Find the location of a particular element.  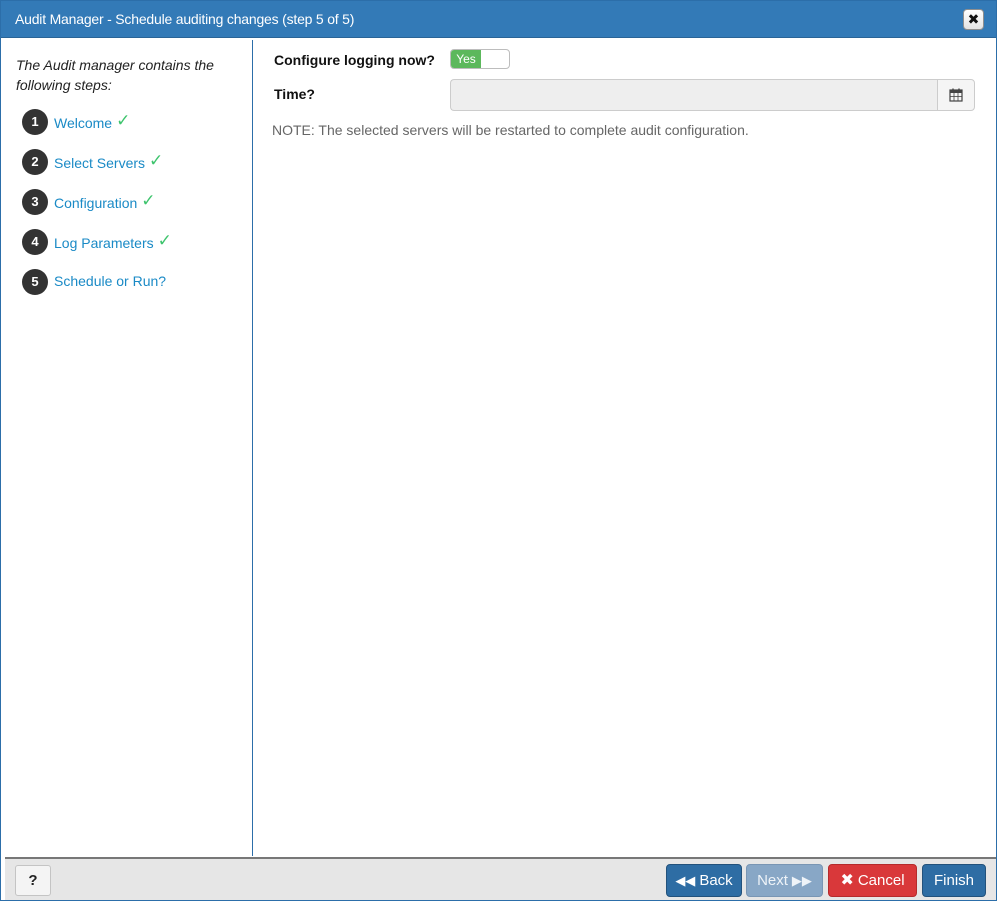

next-label: Next is located at coordinates (772, 880).